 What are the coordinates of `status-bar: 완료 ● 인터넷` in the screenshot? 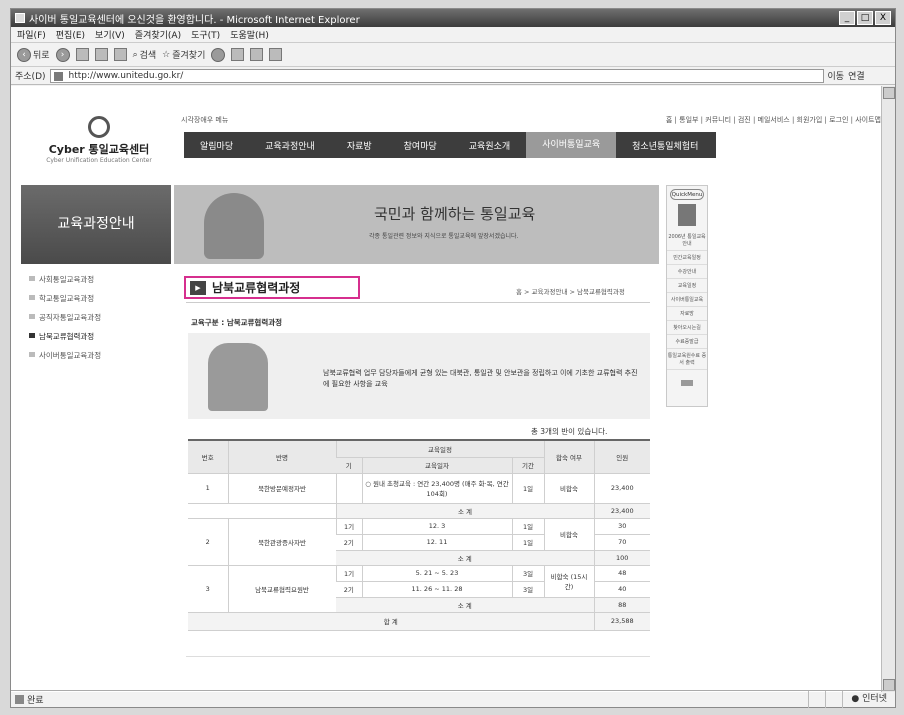 It's located at (453, 699).